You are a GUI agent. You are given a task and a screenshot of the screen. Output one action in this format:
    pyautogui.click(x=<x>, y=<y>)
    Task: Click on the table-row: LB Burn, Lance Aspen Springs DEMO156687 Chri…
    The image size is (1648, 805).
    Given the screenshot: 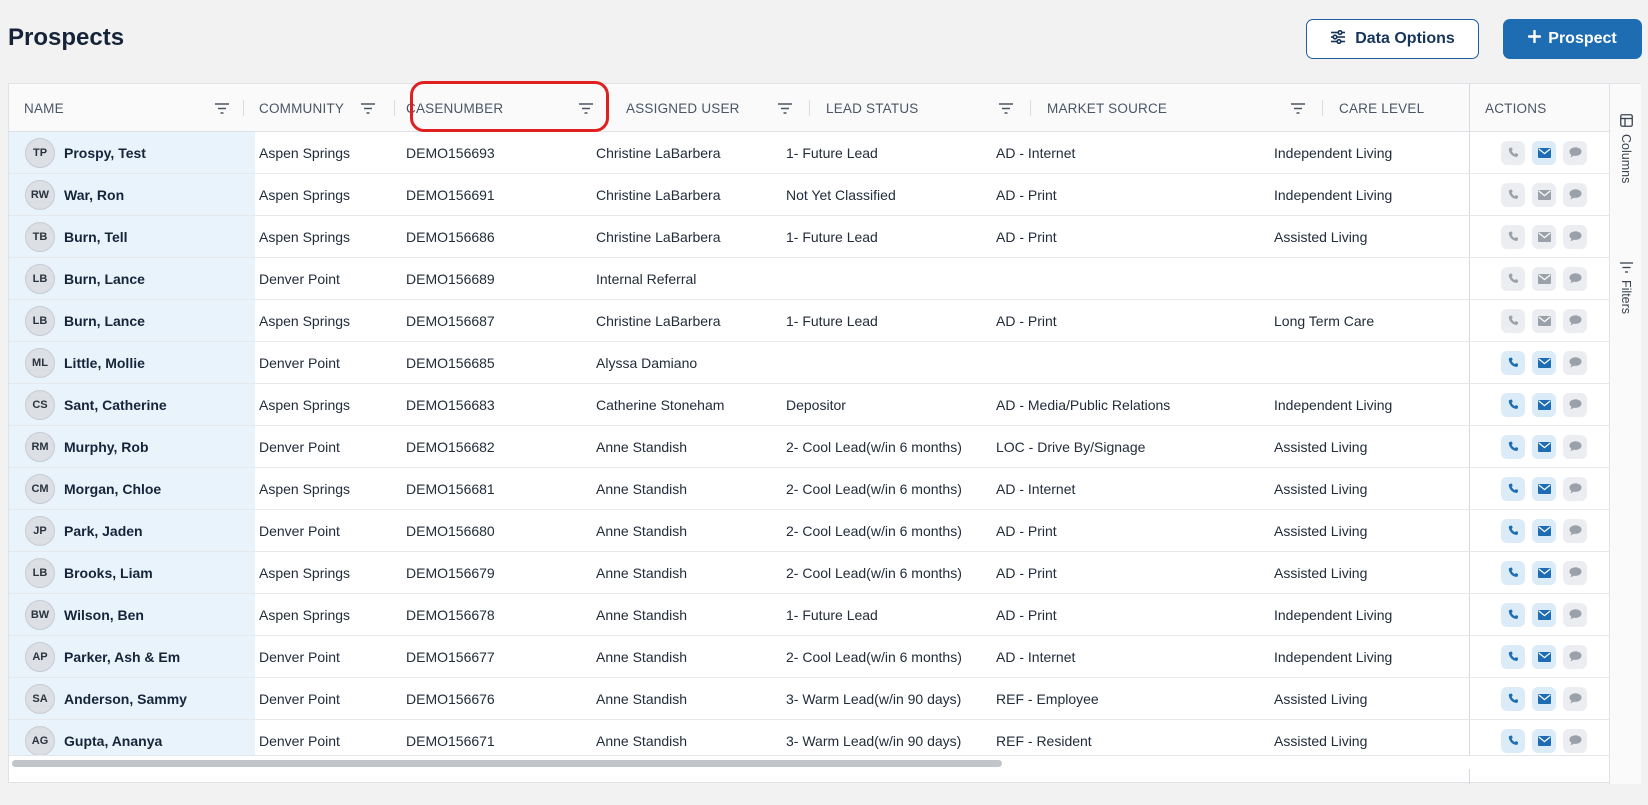 What is the action you would take?
    pyautogui.click(x=809, y=321)
    